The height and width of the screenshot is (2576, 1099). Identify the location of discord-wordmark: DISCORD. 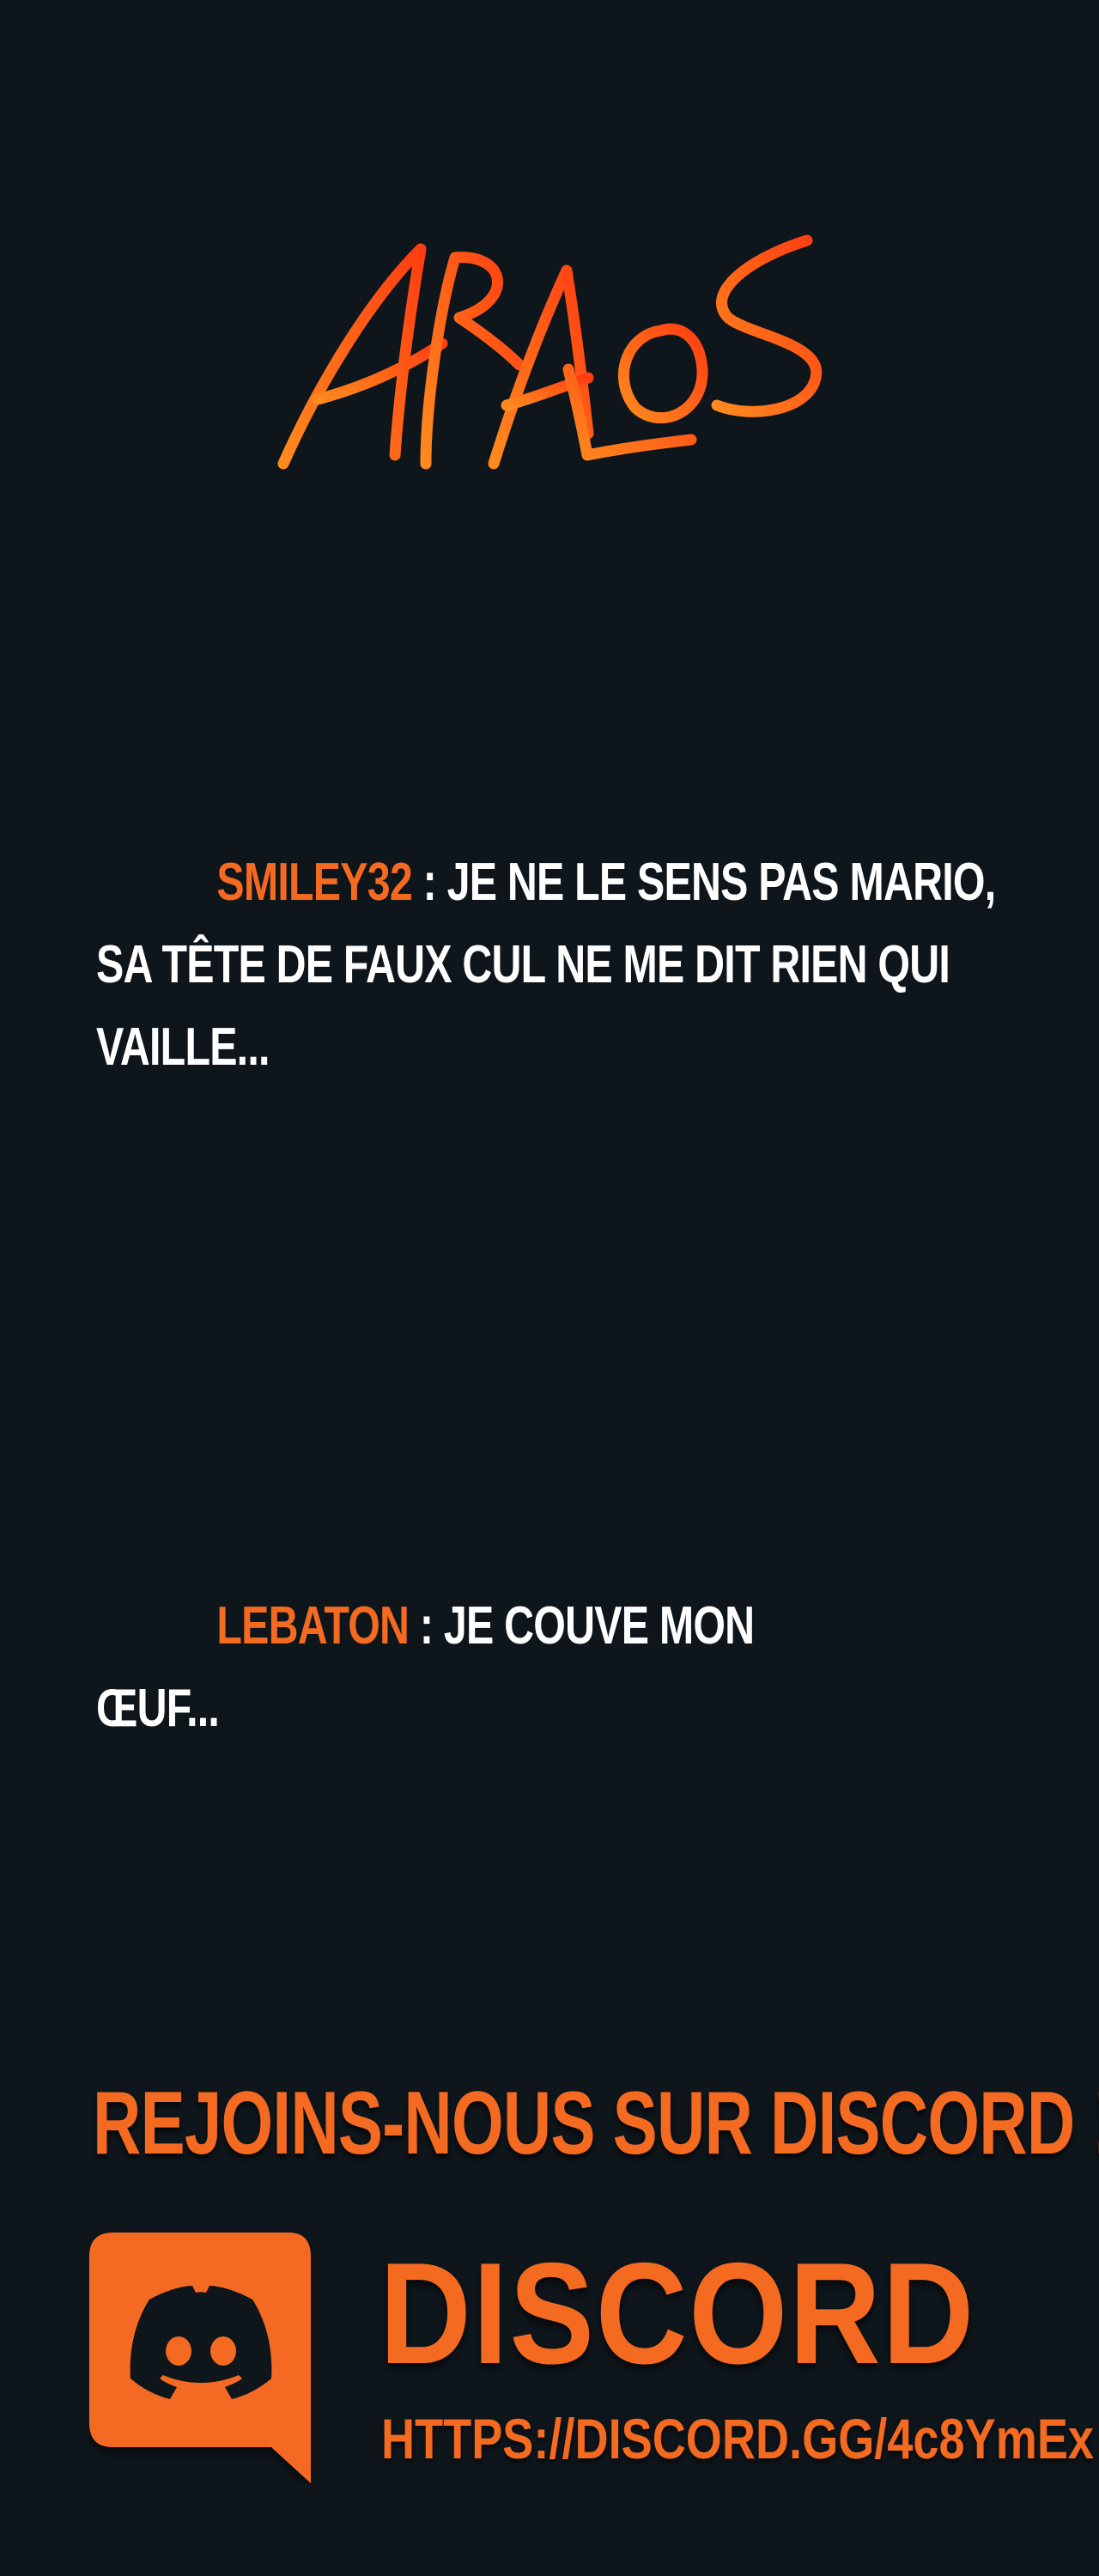
(677, 2313).